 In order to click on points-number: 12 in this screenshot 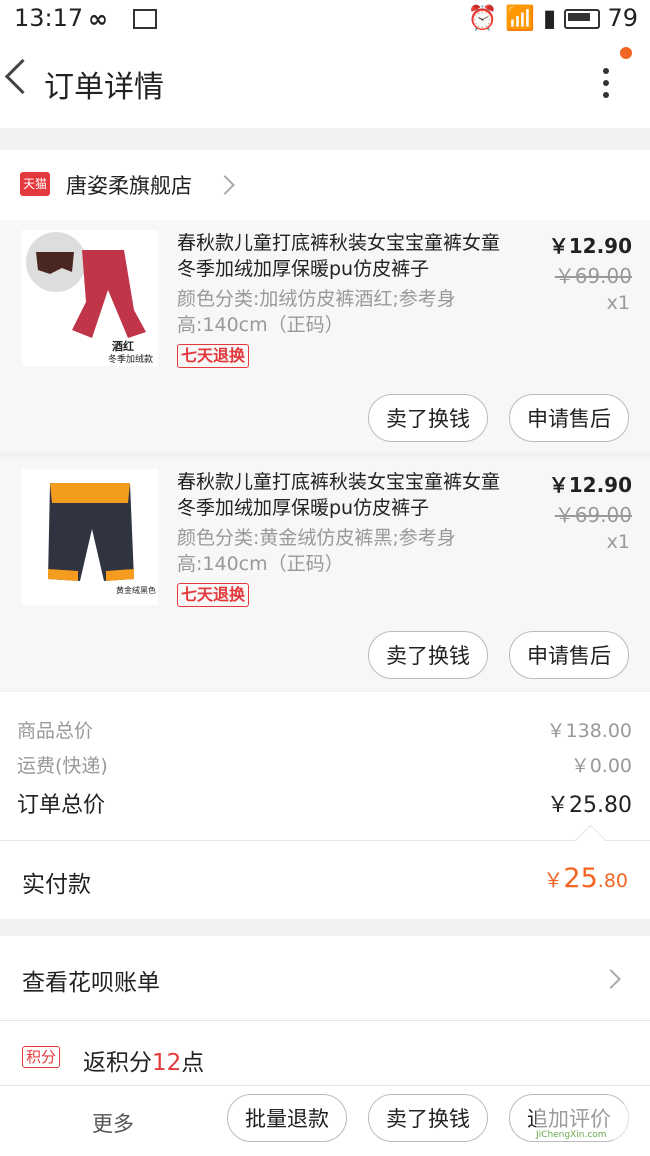, I will do `click(167, 1063)`.